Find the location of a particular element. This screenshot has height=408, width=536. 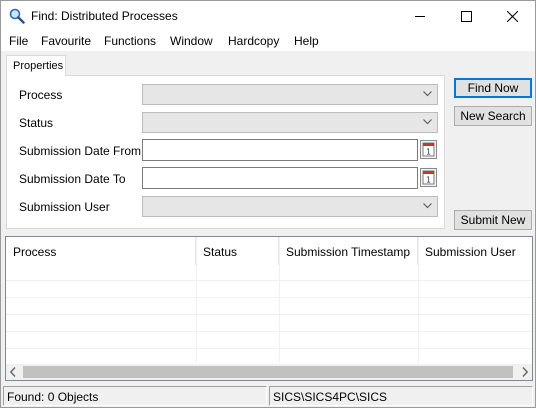

close-icon is located at coordinates (512, 16).